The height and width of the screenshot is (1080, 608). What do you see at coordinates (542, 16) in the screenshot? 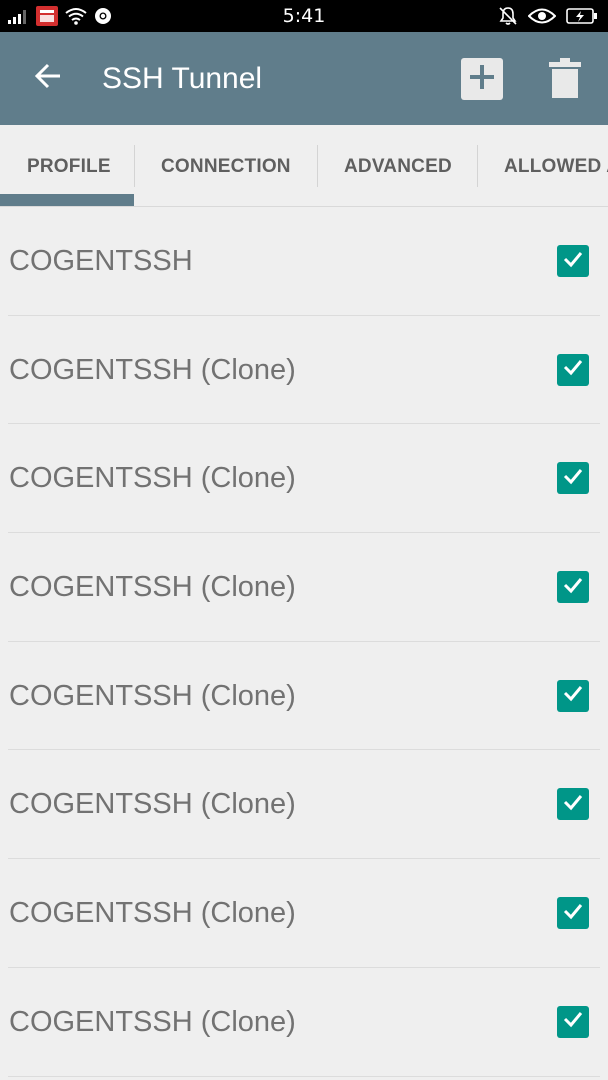
I see `eye-icon` at bounding box center [542, 16].